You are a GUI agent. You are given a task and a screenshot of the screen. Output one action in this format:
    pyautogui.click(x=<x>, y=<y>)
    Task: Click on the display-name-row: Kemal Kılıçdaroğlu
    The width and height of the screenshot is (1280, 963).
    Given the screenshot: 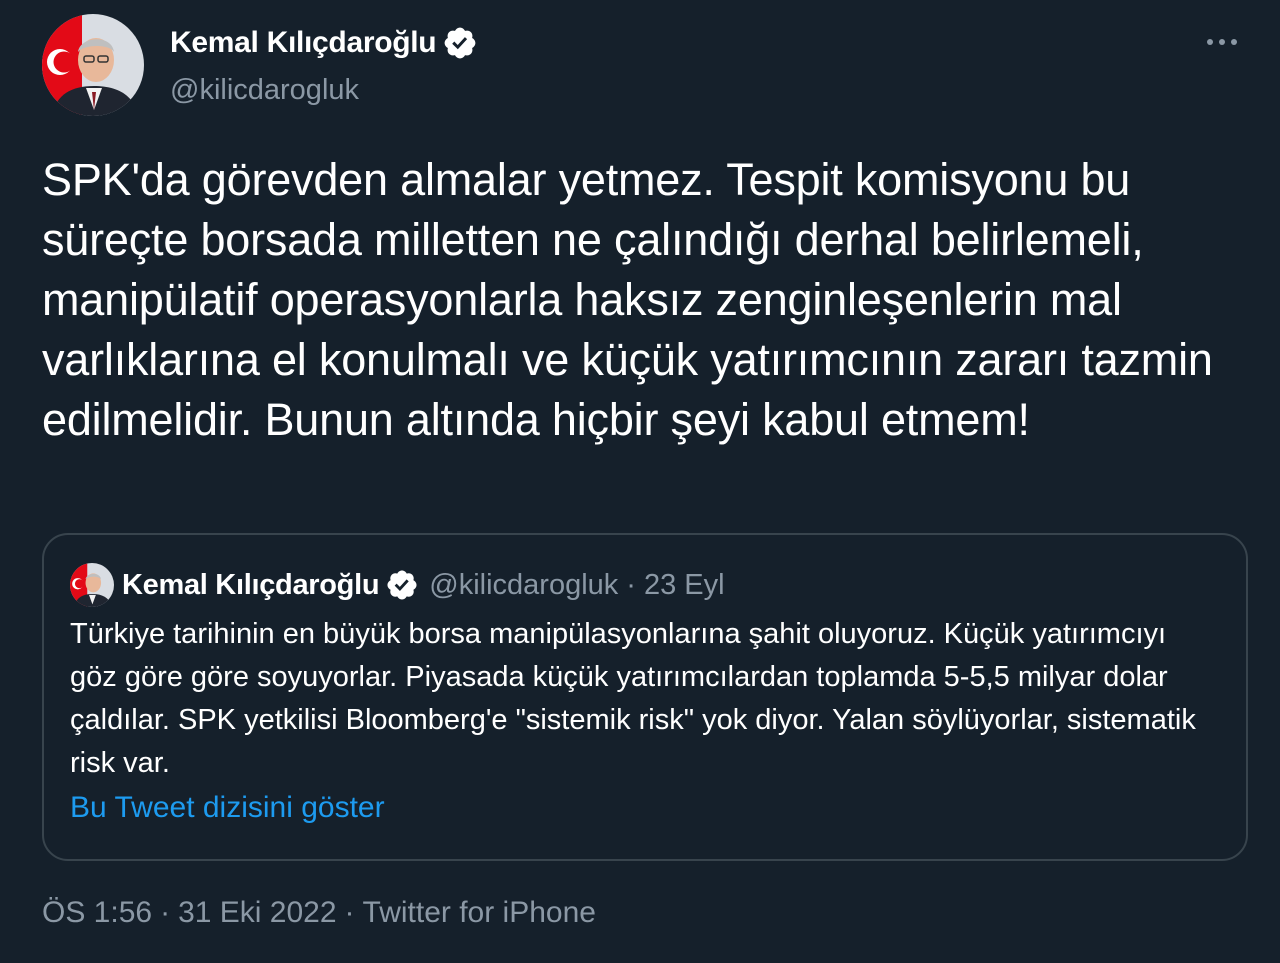 What is the action you would take?
    pyautogui.click(x=324, y=43)
    